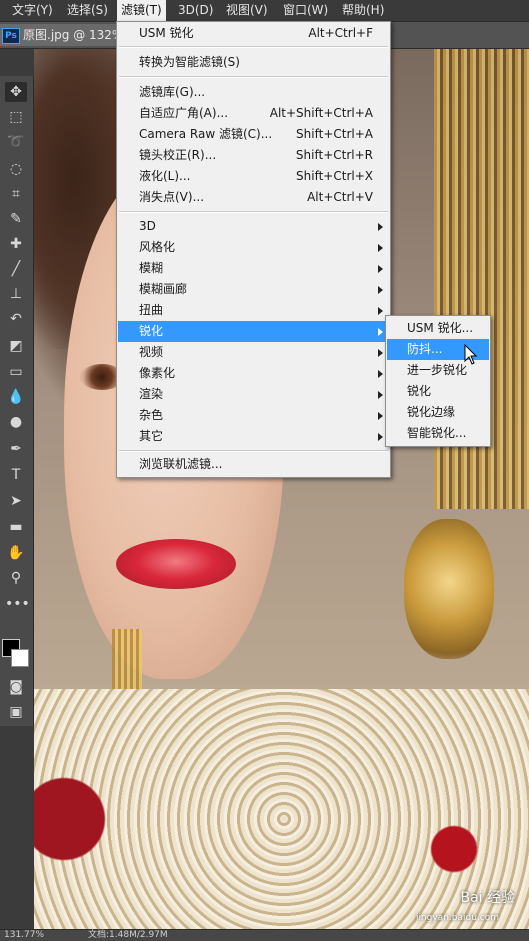 The height and width of the screenshot is (941, 529). I want to click on menu-item-shortcut: Alt+Shift+Ctrl+A, so click(321, 113).